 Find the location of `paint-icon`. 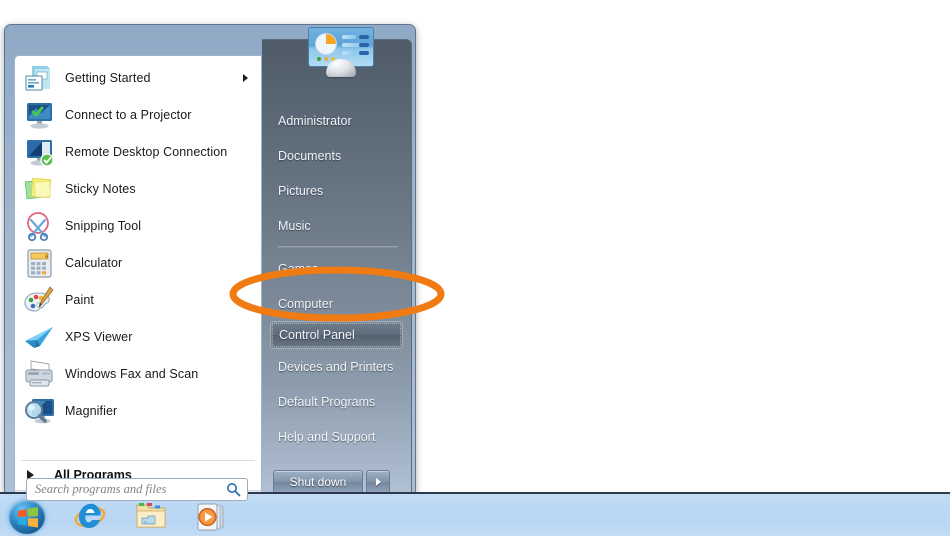

paint-icon is located at coordinates (40, 300).